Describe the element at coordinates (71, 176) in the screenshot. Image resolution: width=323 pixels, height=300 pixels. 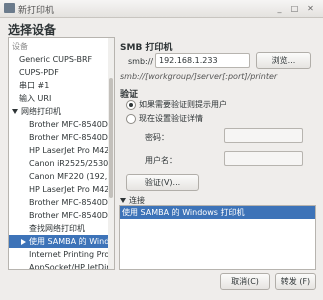
I see `device-label: Canon MF220 (192, 168, 1` at that location.